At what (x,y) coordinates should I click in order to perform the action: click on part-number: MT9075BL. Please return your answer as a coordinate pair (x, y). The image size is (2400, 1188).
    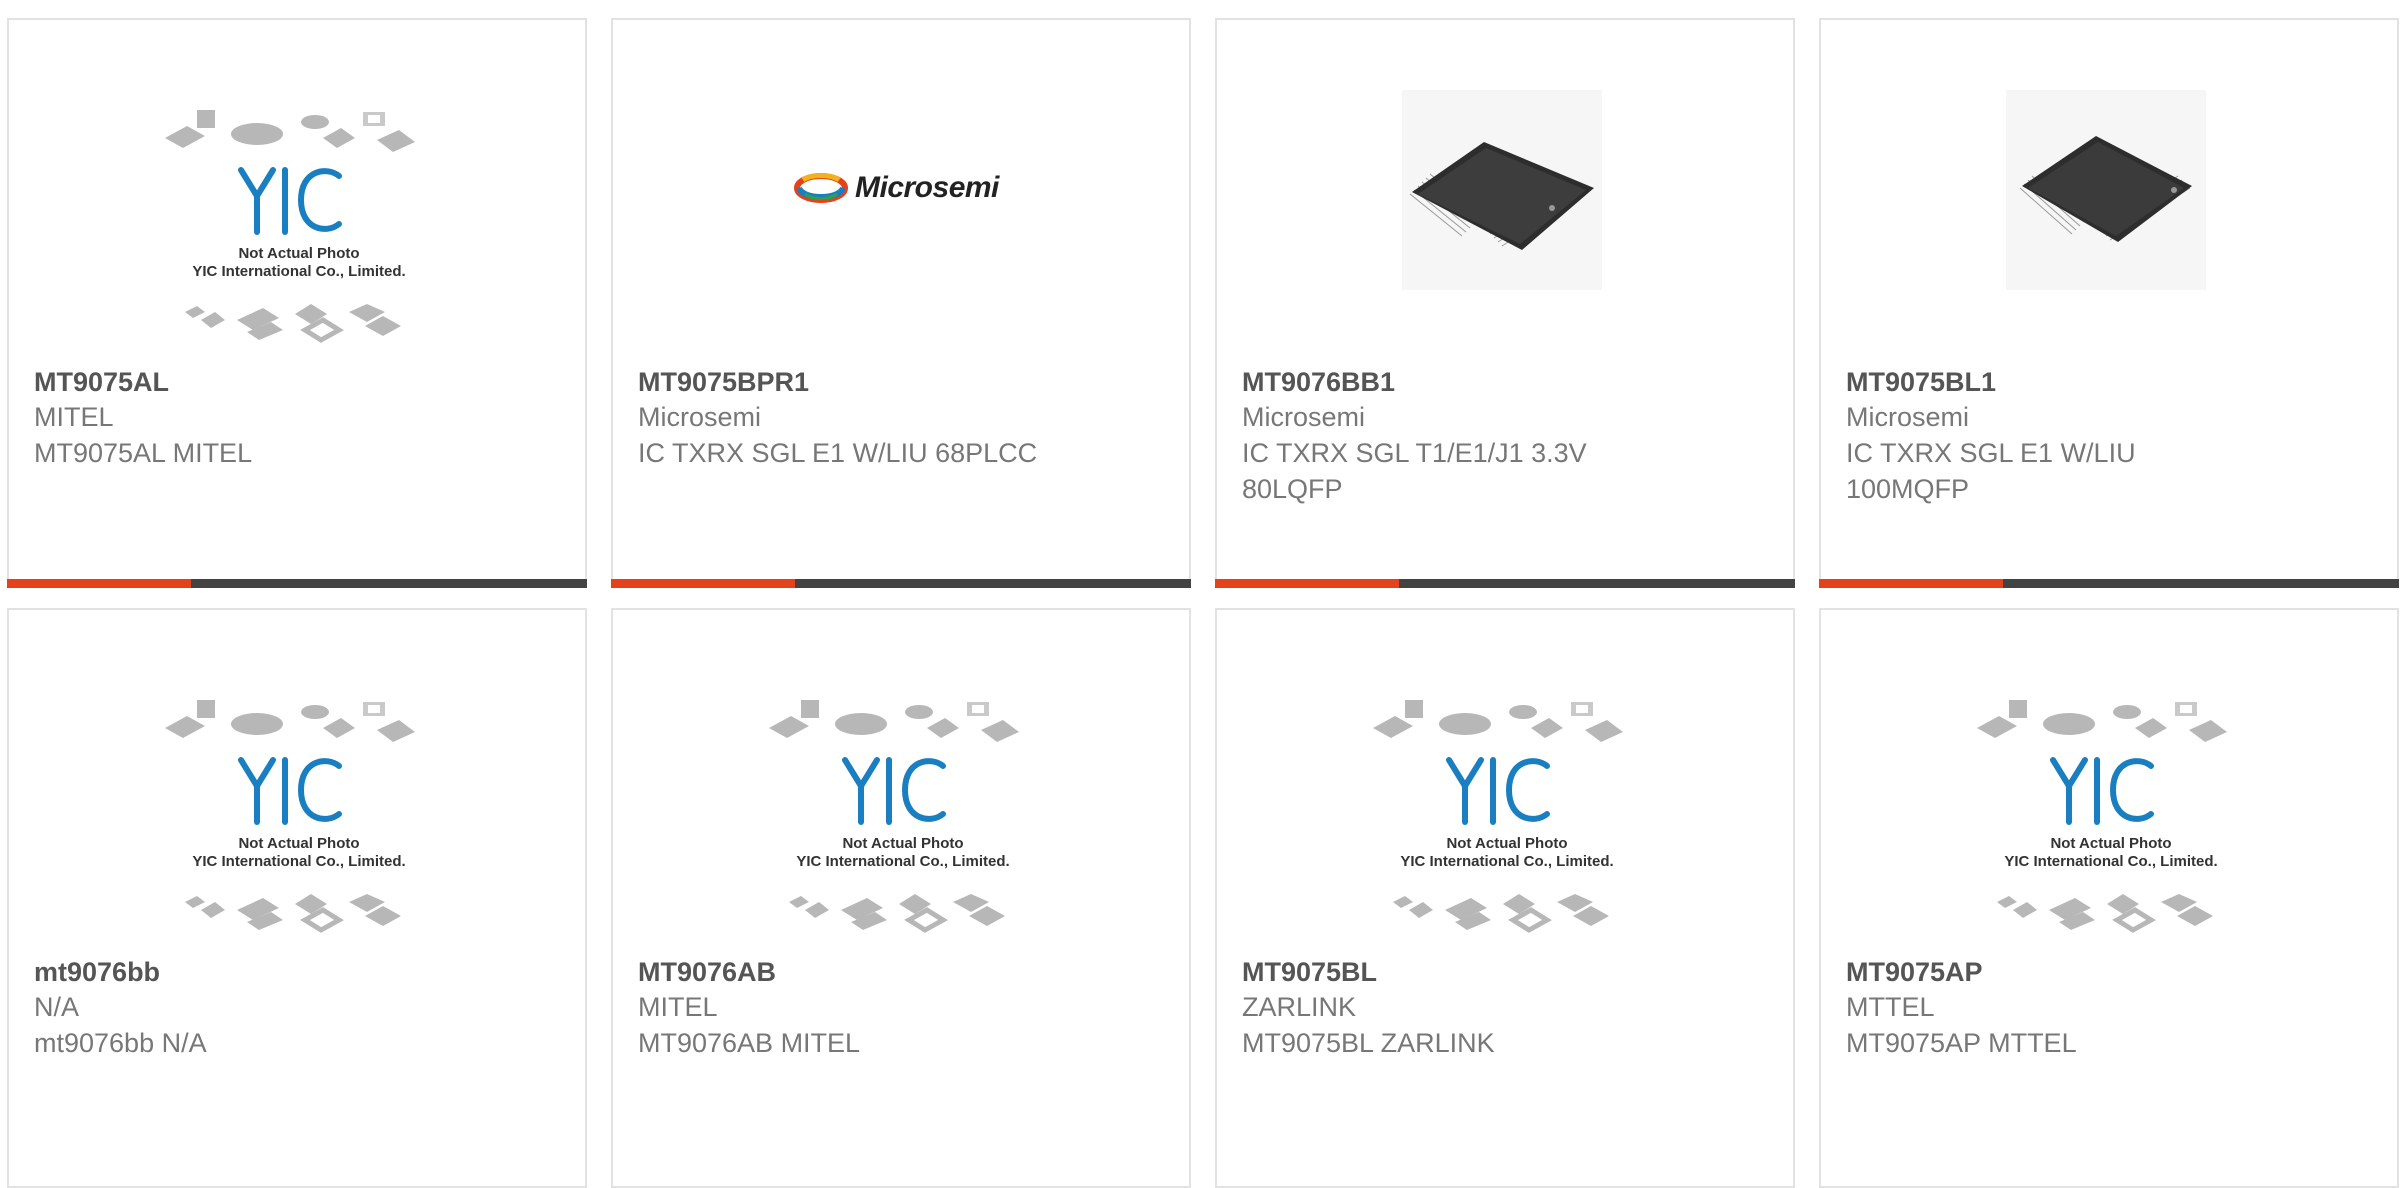
    Looking at the image, I should click on (1507, 972).